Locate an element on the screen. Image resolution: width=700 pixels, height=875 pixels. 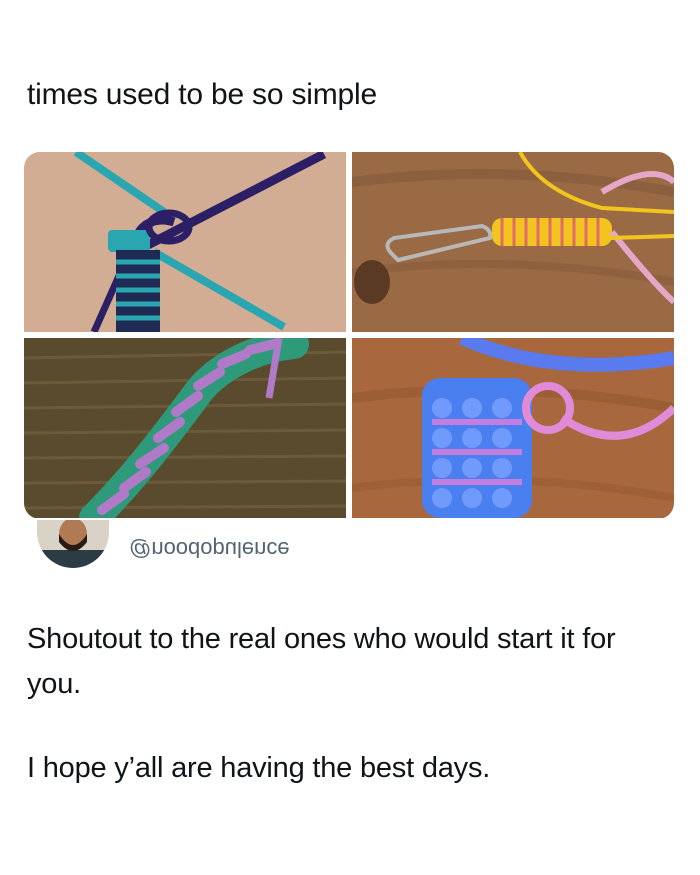
quoted-author-row: @noodopulence is located at coordinates (349, 545).